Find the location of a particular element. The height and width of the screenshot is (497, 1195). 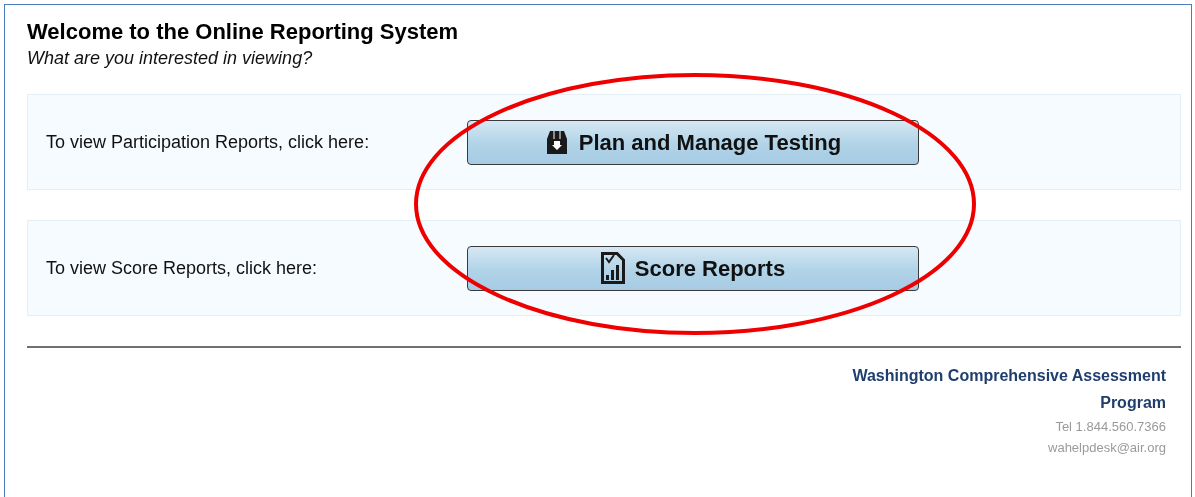

email-address: wahelpdesk@air.org is located at coordinates (1107, 448).